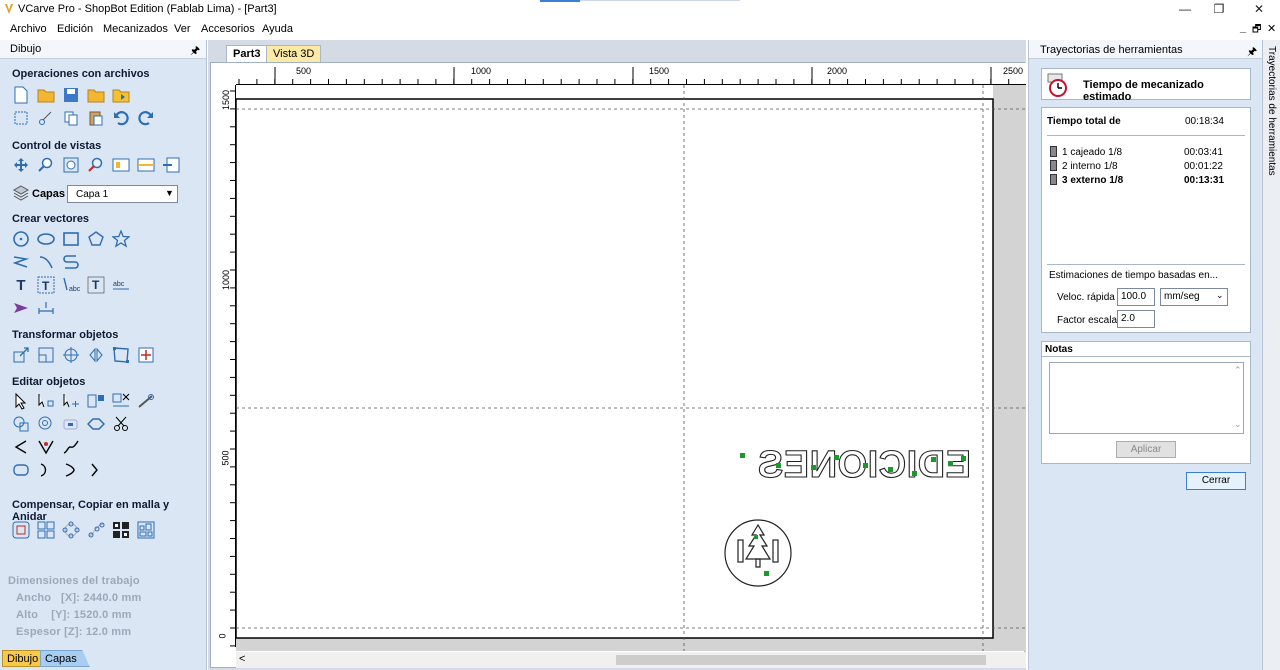 Image resolution: width=1280 pixels, height=670 pixels. I want to click on menu-ver: Ver, so click(182, 29).